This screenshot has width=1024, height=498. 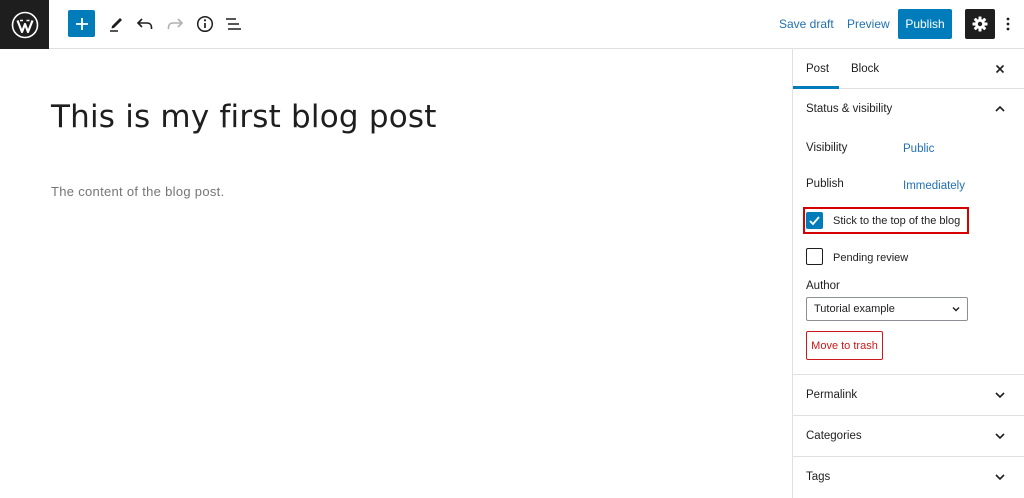 I want to click on visibility-value-button: Public, so click(x=918, y=149).